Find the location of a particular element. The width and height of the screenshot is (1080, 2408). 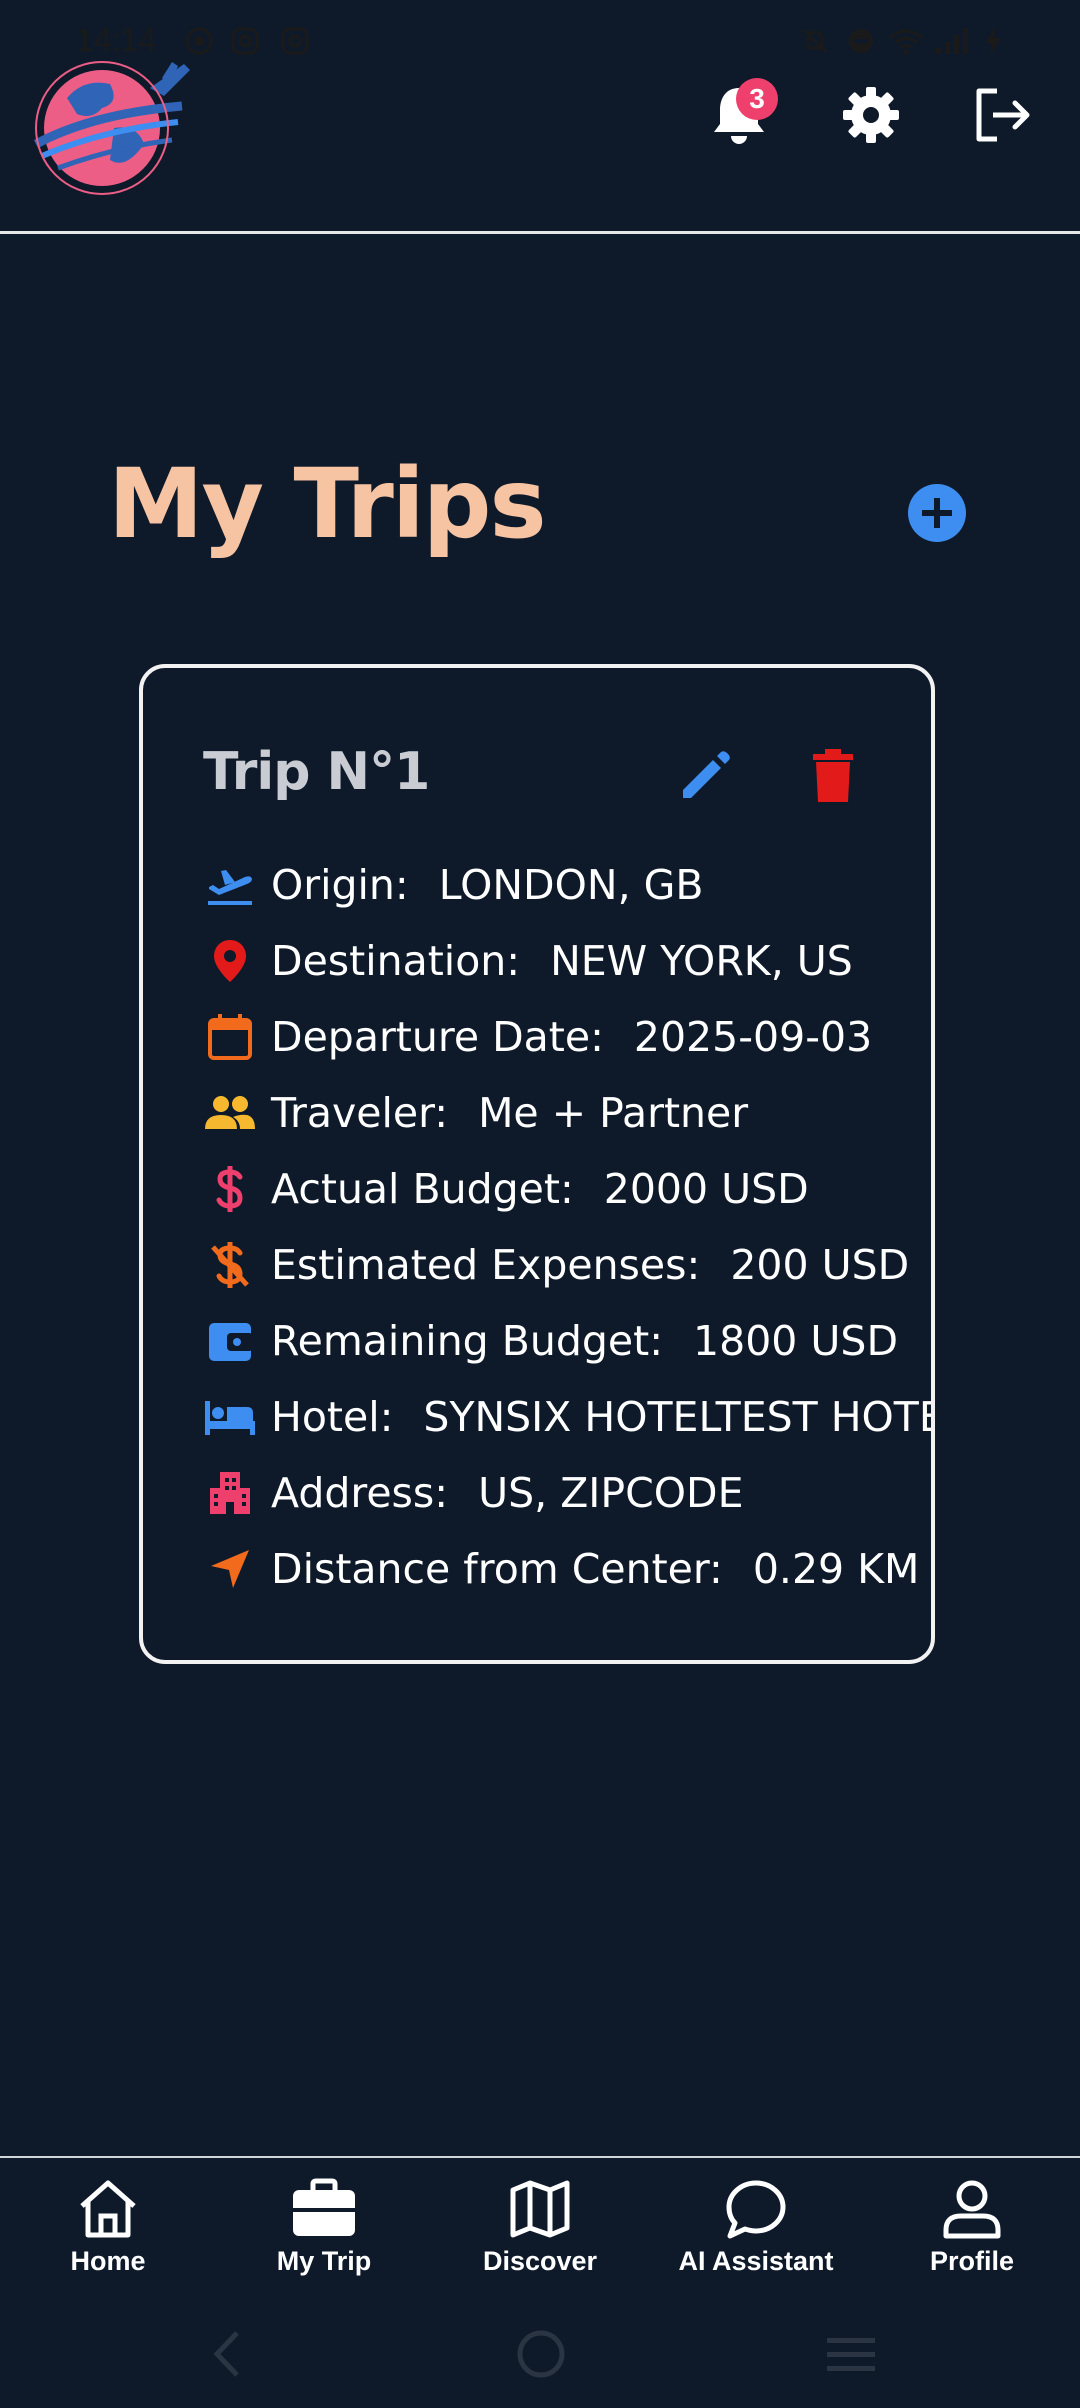

nav-item-home: Home is located at coordinates (108, 2233).